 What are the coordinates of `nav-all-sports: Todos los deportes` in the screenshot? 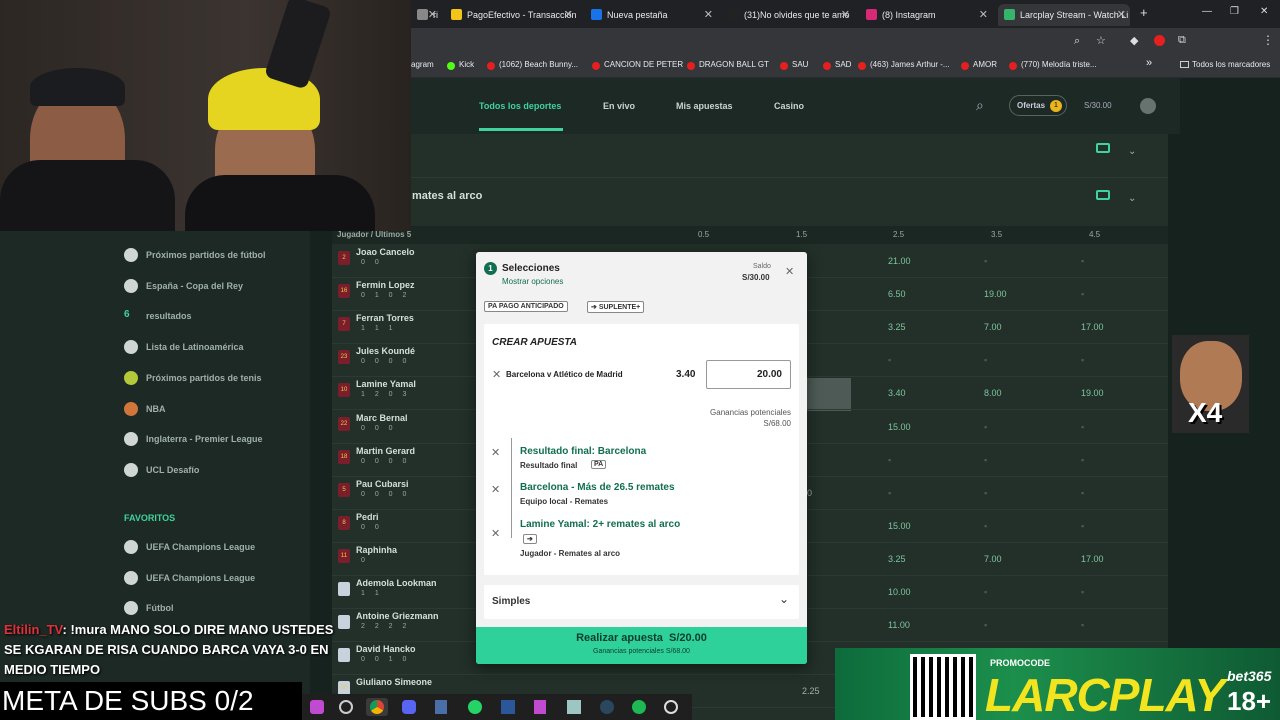 It's located at (520, 106).